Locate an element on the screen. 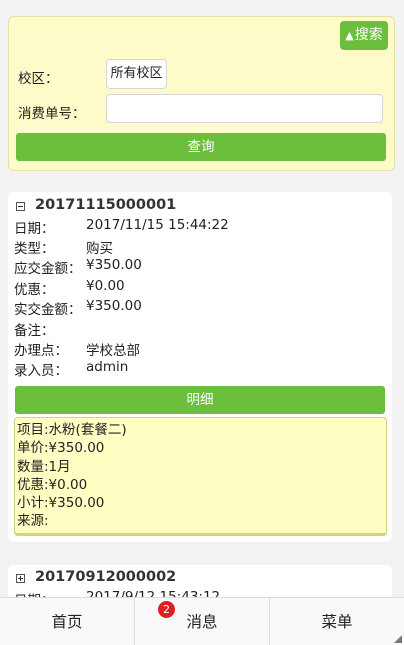  detail-unit-price-line: 单价:¥350.00 is located at coordinates (61, 448).